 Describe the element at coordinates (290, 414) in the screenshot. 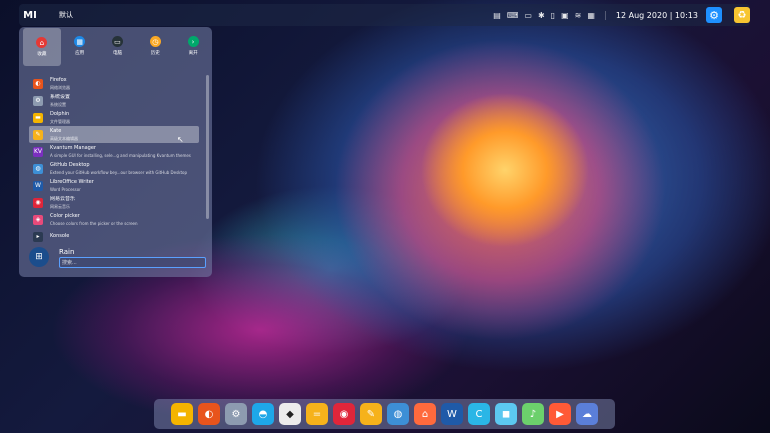

I see `inkscape-icon: ◆` at that location.